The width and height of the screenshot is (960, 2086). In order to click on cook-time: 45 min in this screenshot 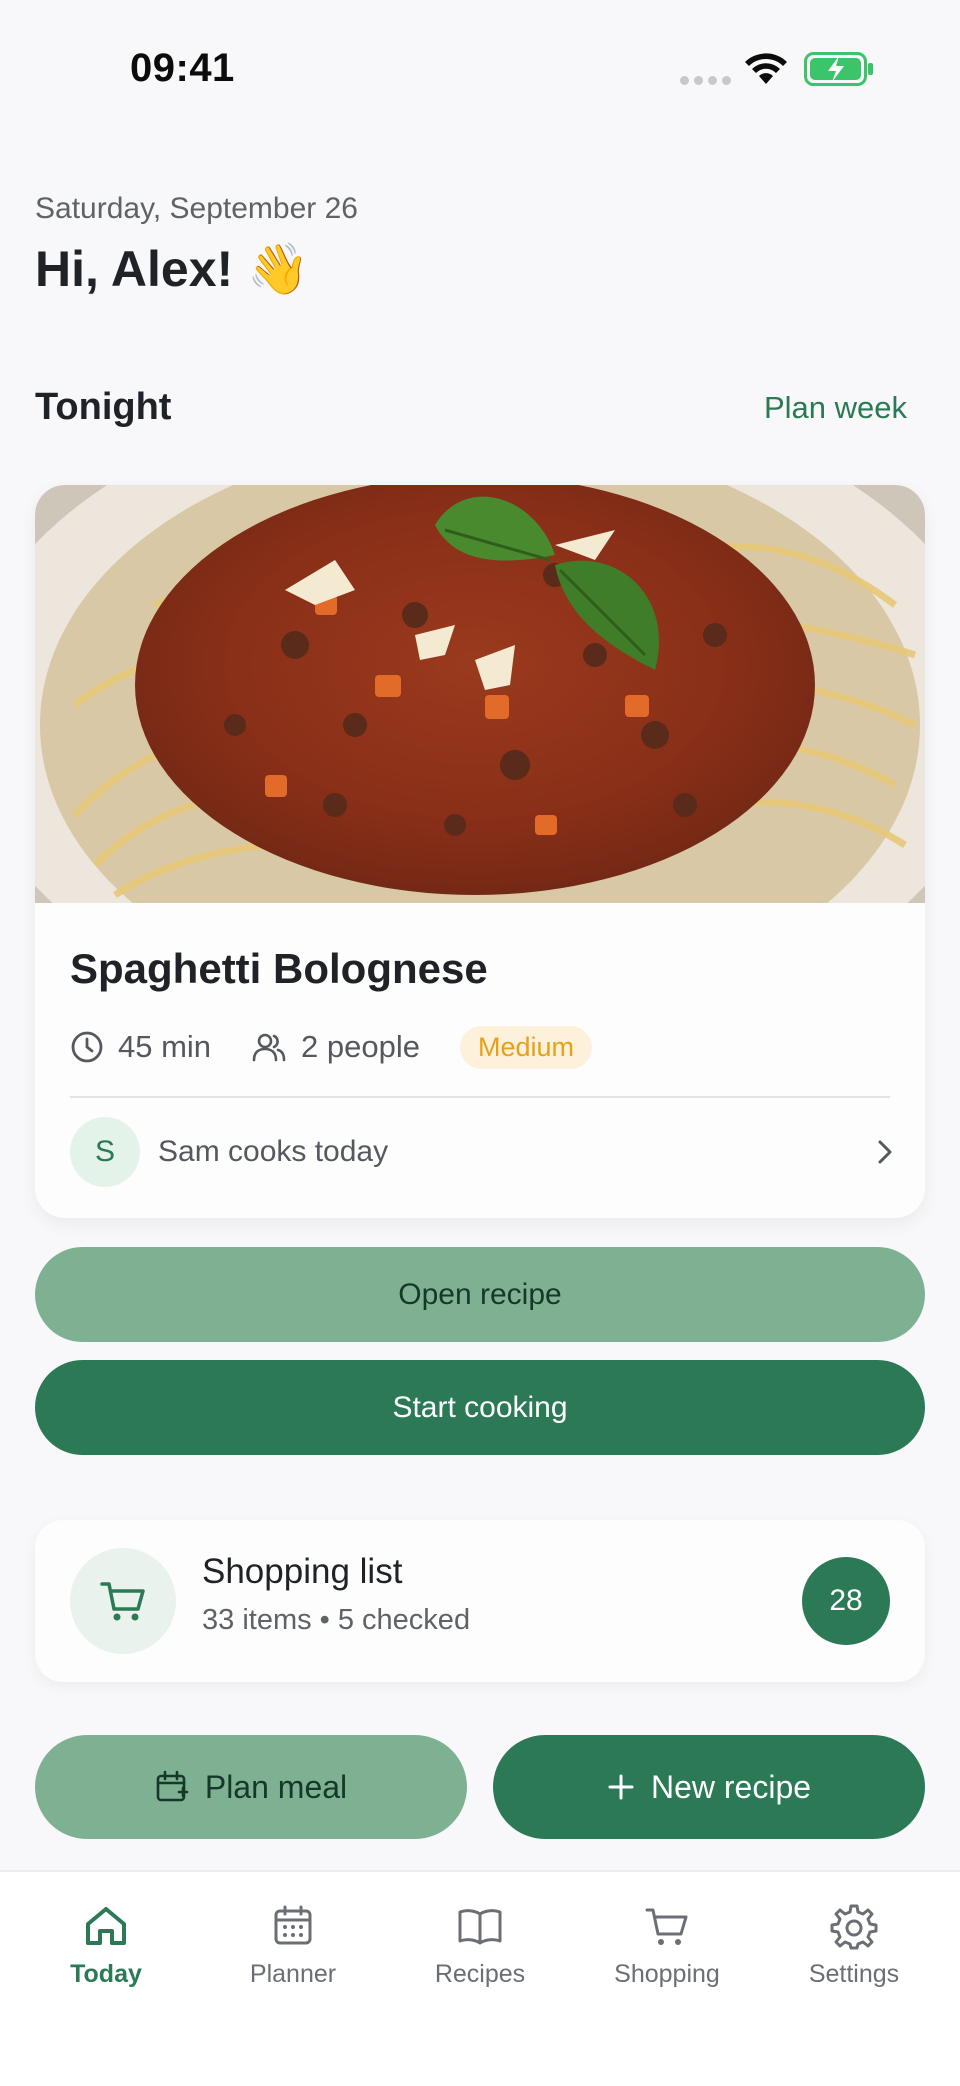, I will do `click(140, 1047)`.